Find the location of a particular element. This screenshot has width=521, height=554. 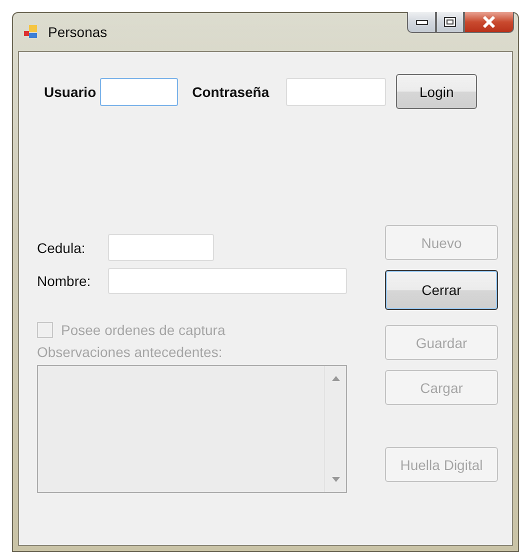

scroll-up-icon is located at coordinates (336, 378).